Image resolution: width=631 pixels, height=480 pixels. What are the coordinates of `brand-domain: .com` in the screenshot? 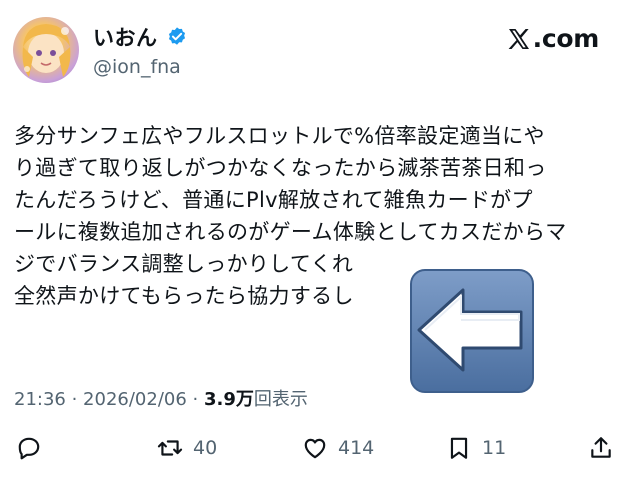 It's located at (566, 38).